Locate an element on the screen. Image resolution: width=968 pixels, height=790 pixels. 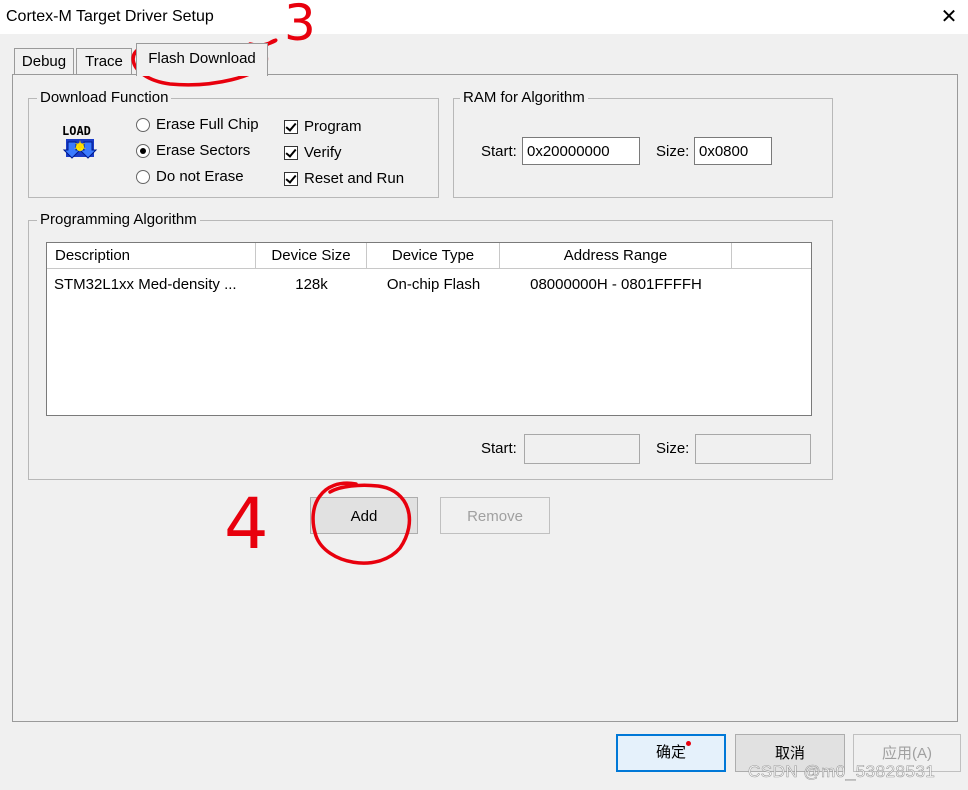
watermark: CSDN @m0_53828531 is located at coordinates (842, 772).